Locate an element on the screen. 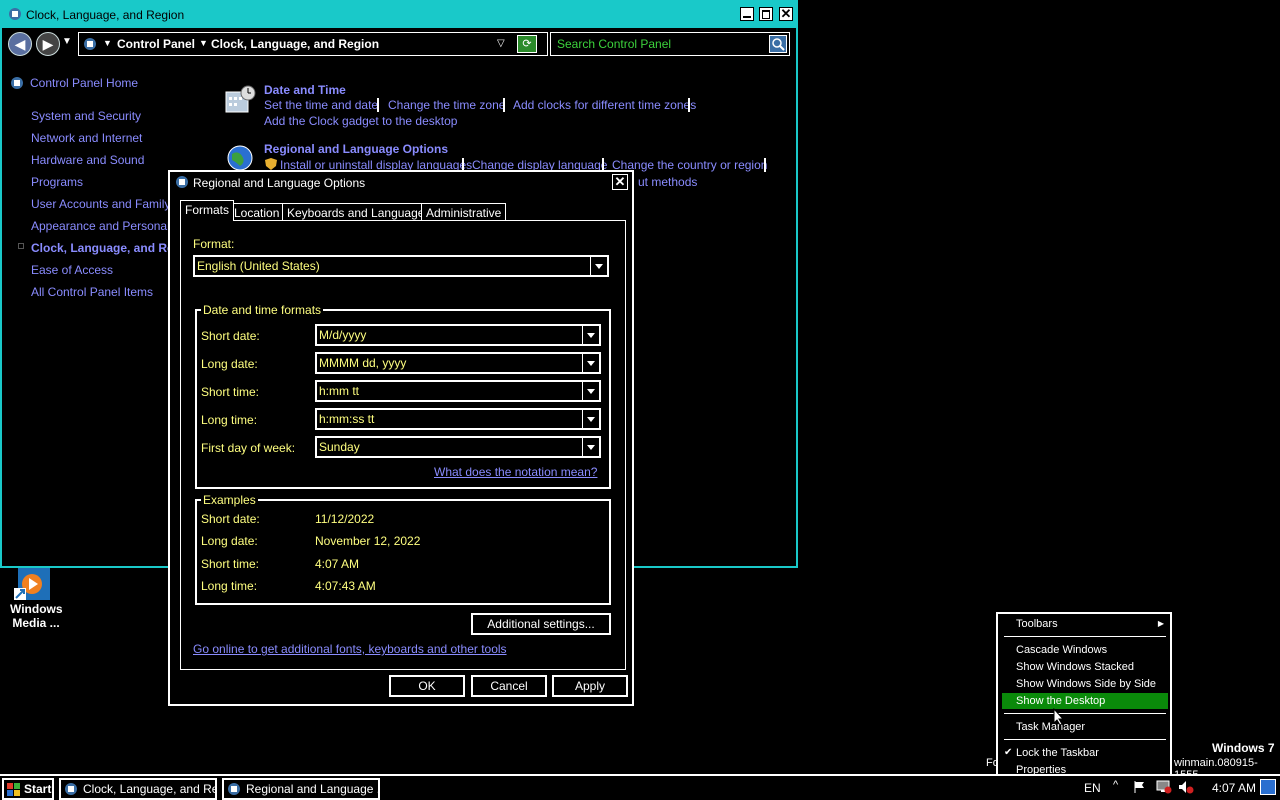 The width and height of the screenshot is (1280, 800). tab-keyboards: Keyboards and Languages is located at coordinates (359, 212).